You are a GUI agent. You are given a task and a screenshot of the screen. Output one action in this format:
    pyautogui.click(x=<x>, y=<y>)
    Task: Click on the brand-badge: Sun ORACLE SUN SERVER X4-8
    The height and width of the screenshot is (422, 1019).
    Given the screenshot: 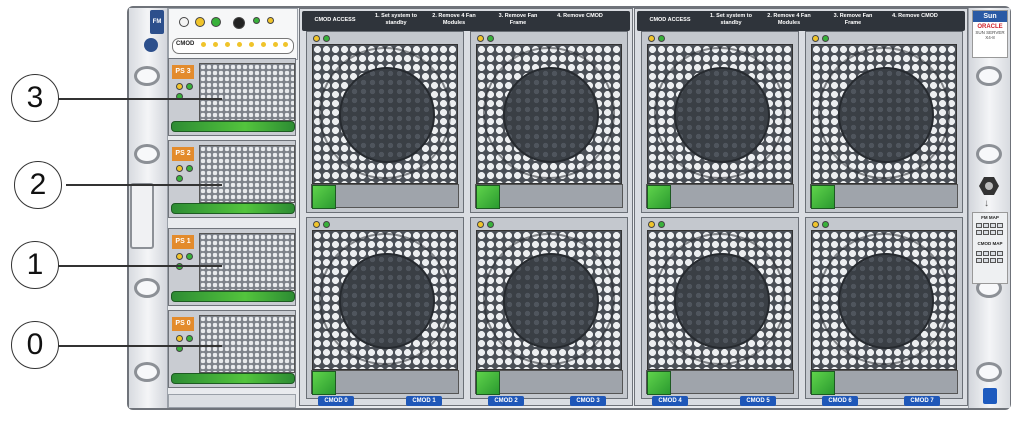 What is the action you would take?
    pyautogui.click(x=990, y=34)
    